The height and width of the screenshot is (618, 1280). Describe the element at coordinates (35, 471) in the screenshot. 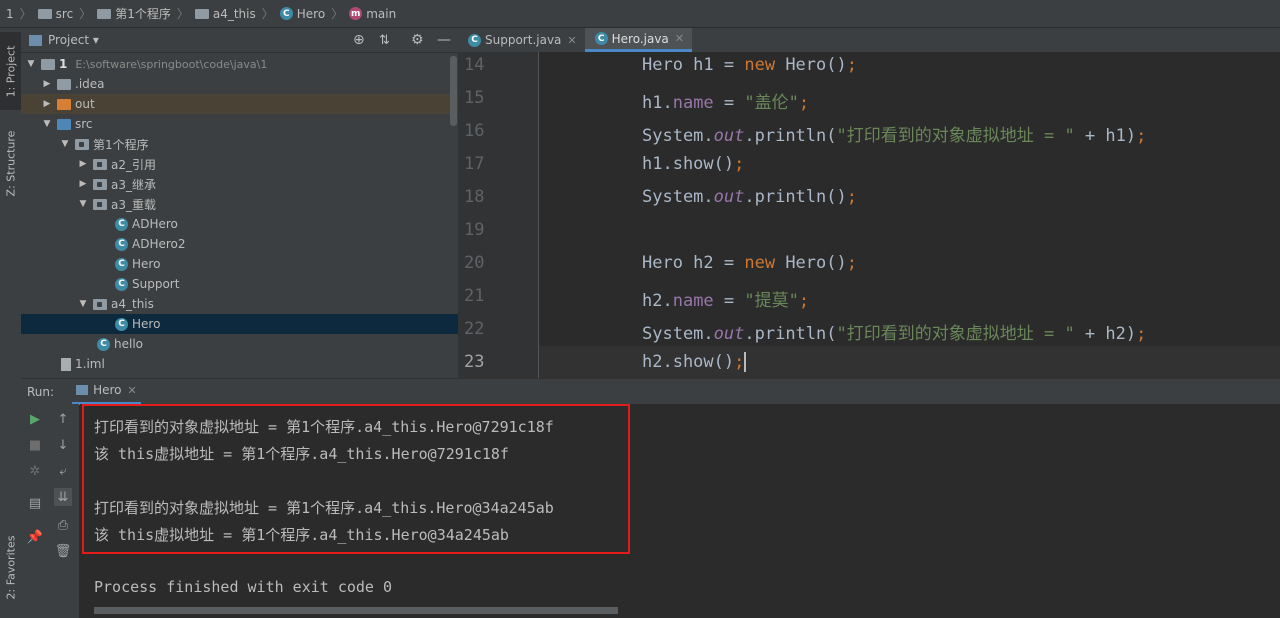

I see `debug-icon: ✲` at that location.